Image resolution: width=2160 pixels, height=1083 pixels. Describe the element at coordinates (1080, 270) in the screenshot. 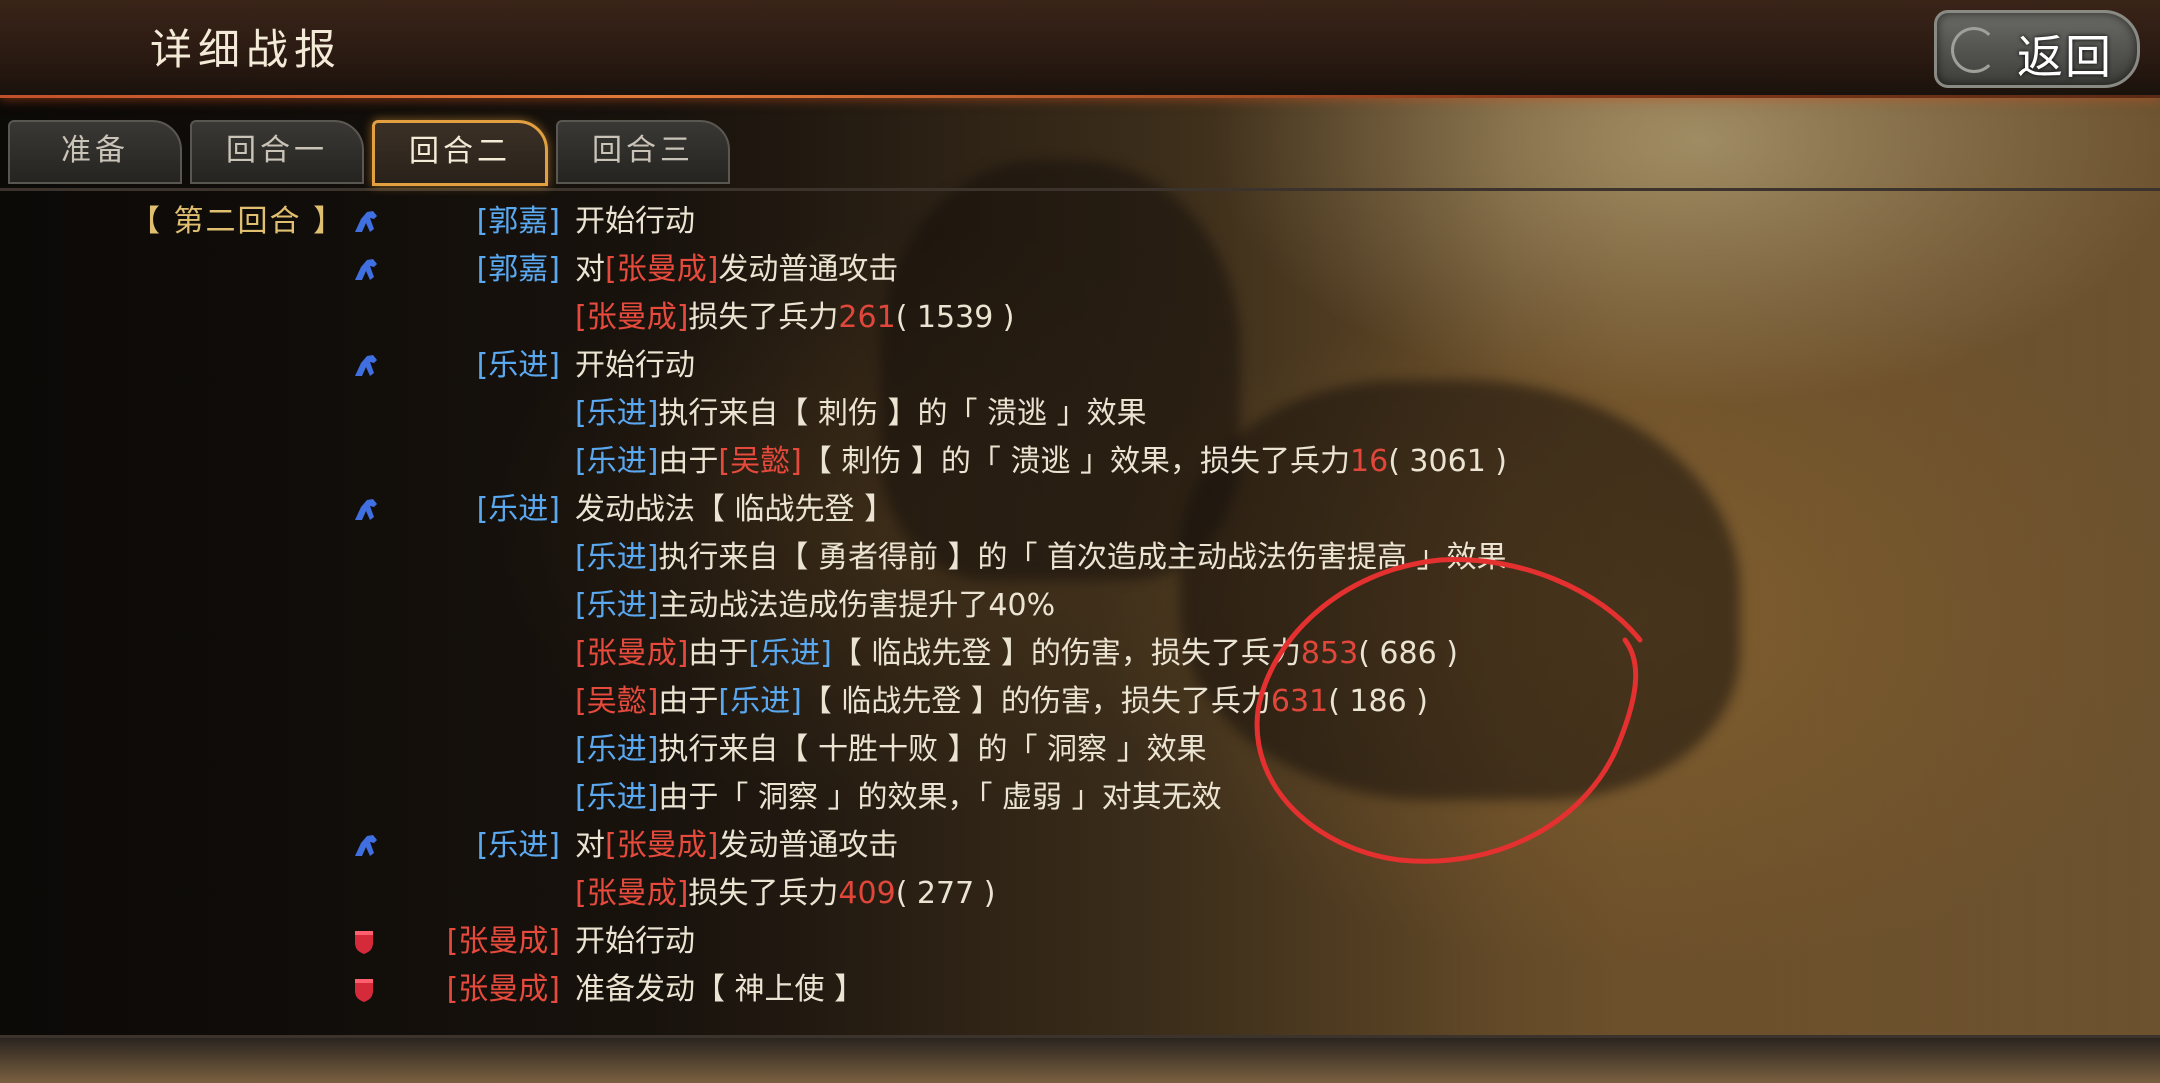

I see `log-row: [郭嘉] 对[张曼成]发动普通攻击` at that location.